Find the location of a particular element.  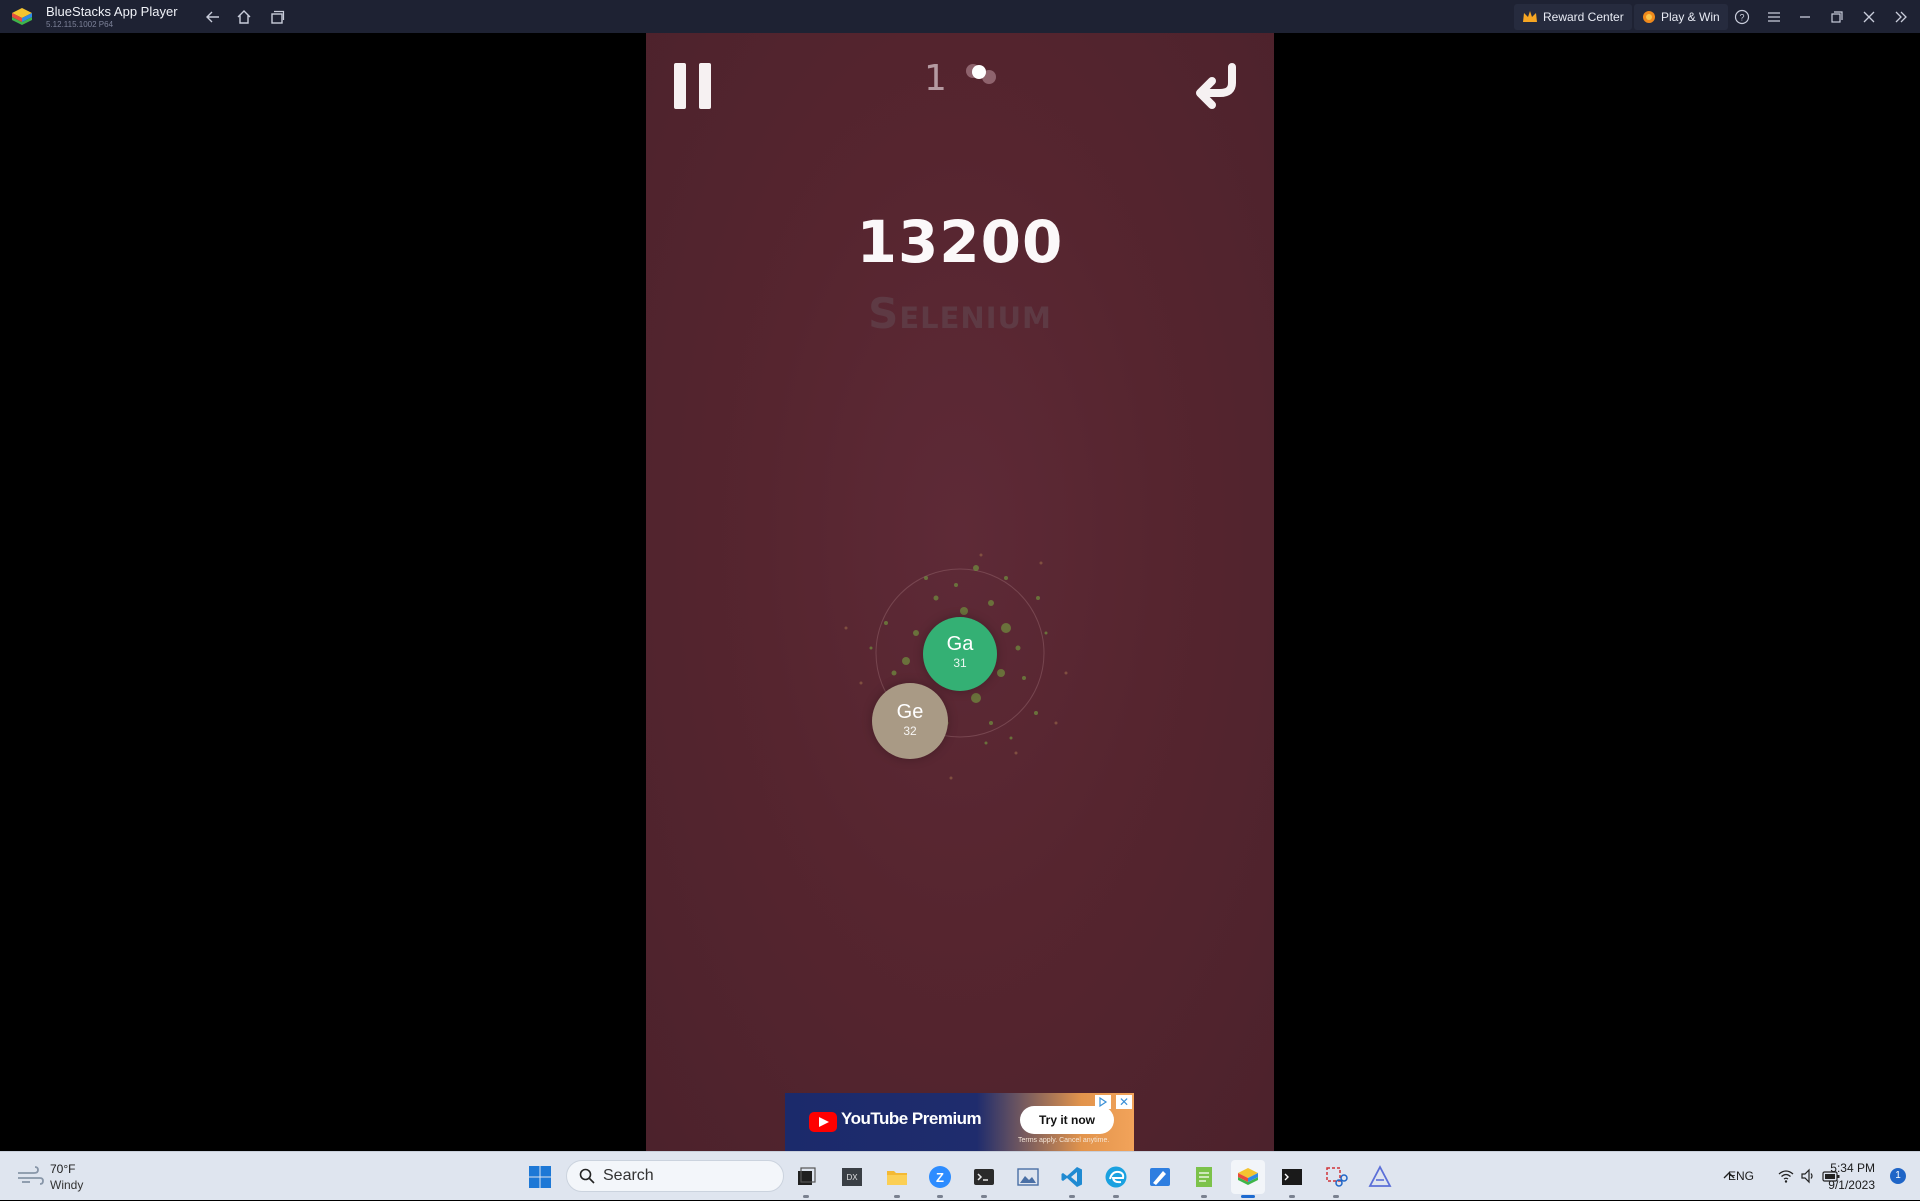

play-and-win-label: Play & Win is located at coordinates (1690, 16).